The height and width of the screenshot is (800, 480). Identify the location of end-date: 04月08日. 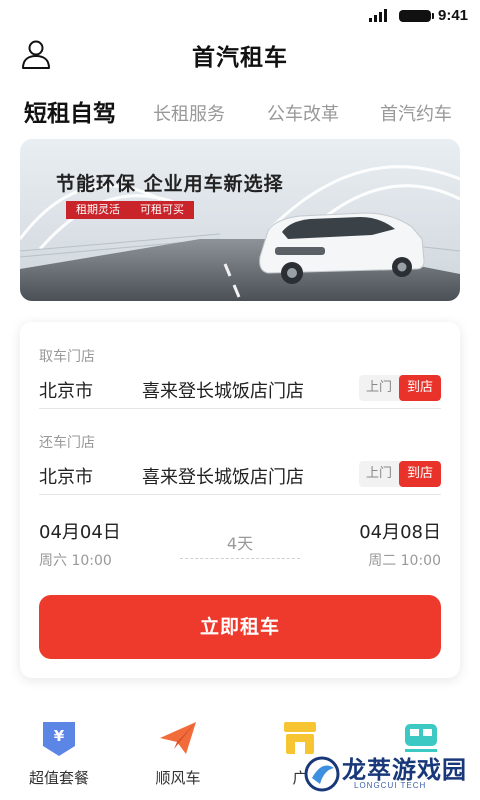
(400, 531).